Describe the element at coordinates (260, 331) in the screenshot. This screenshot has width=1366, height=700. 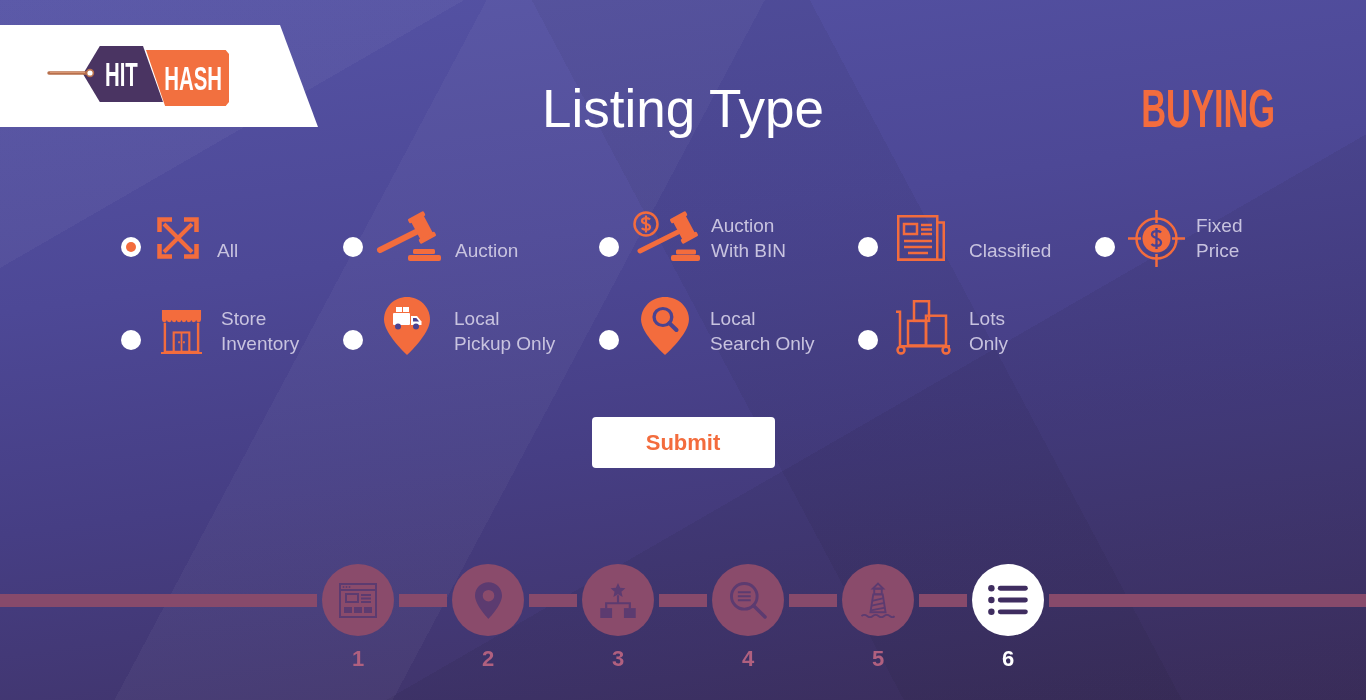
I see `option-label: Store Inventory` at that location.